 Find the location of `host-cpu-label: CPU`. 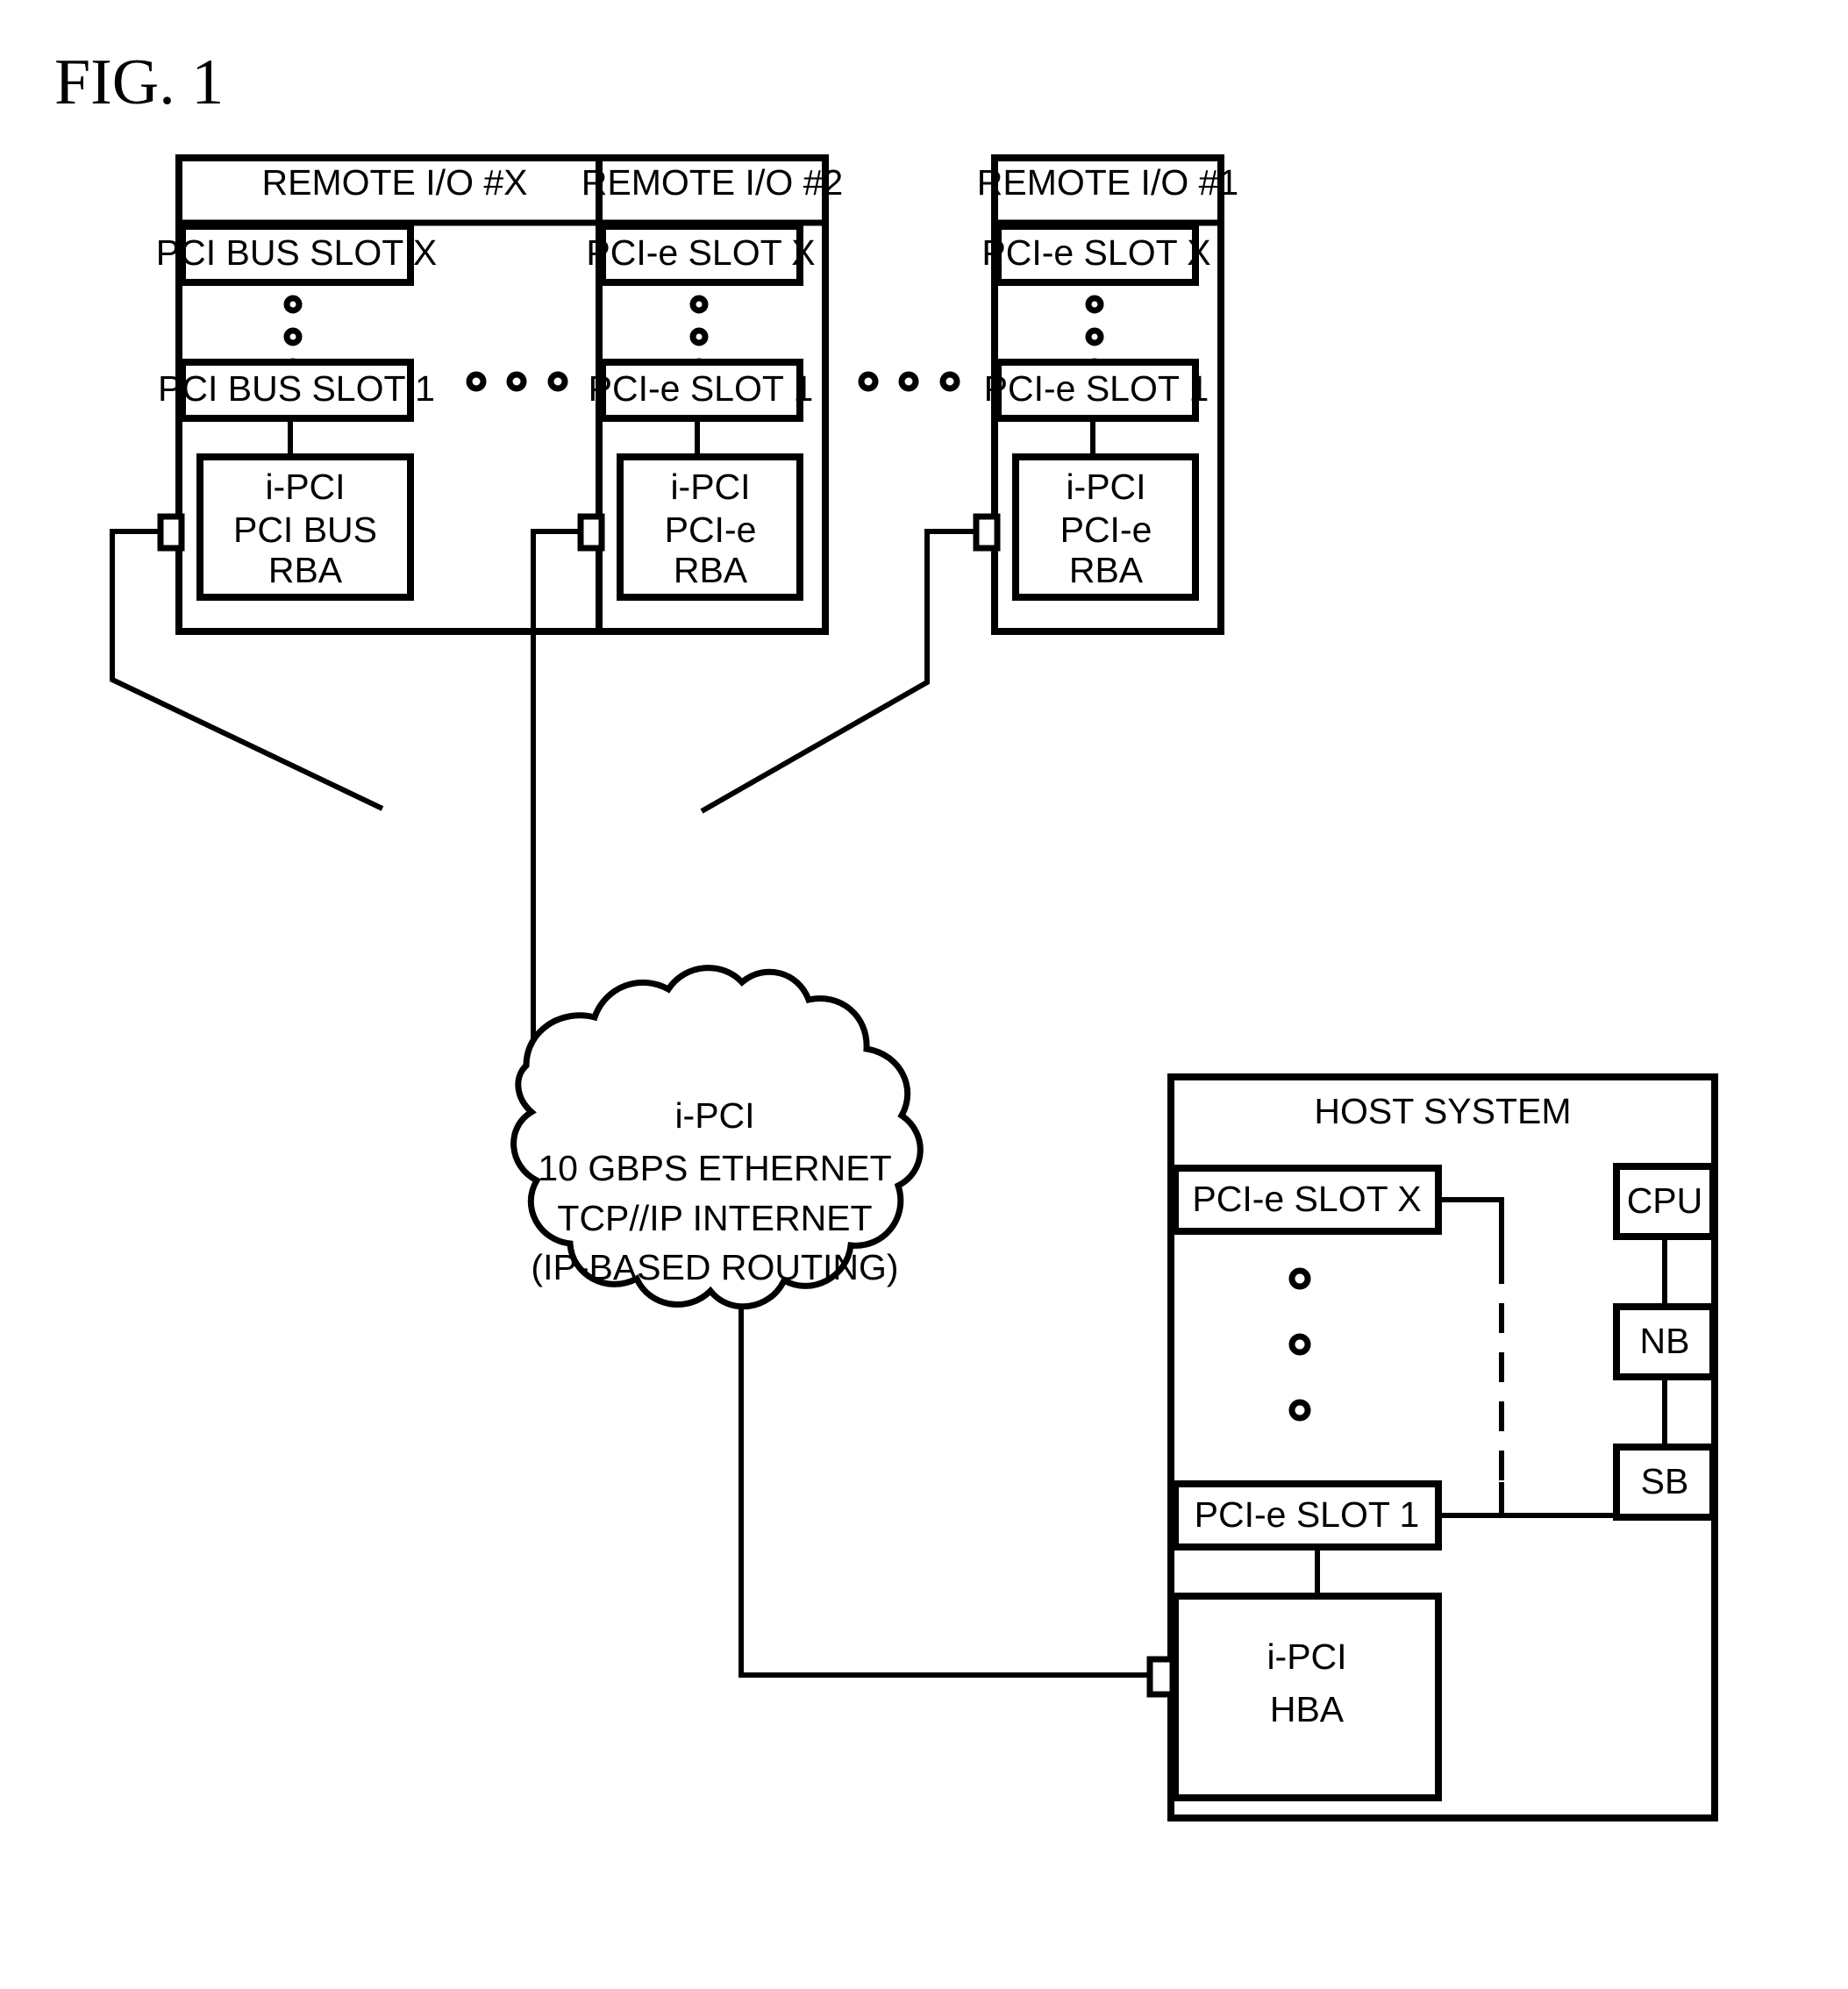

host-cpu-label: CPU is located at coordinates (1665, 1200).